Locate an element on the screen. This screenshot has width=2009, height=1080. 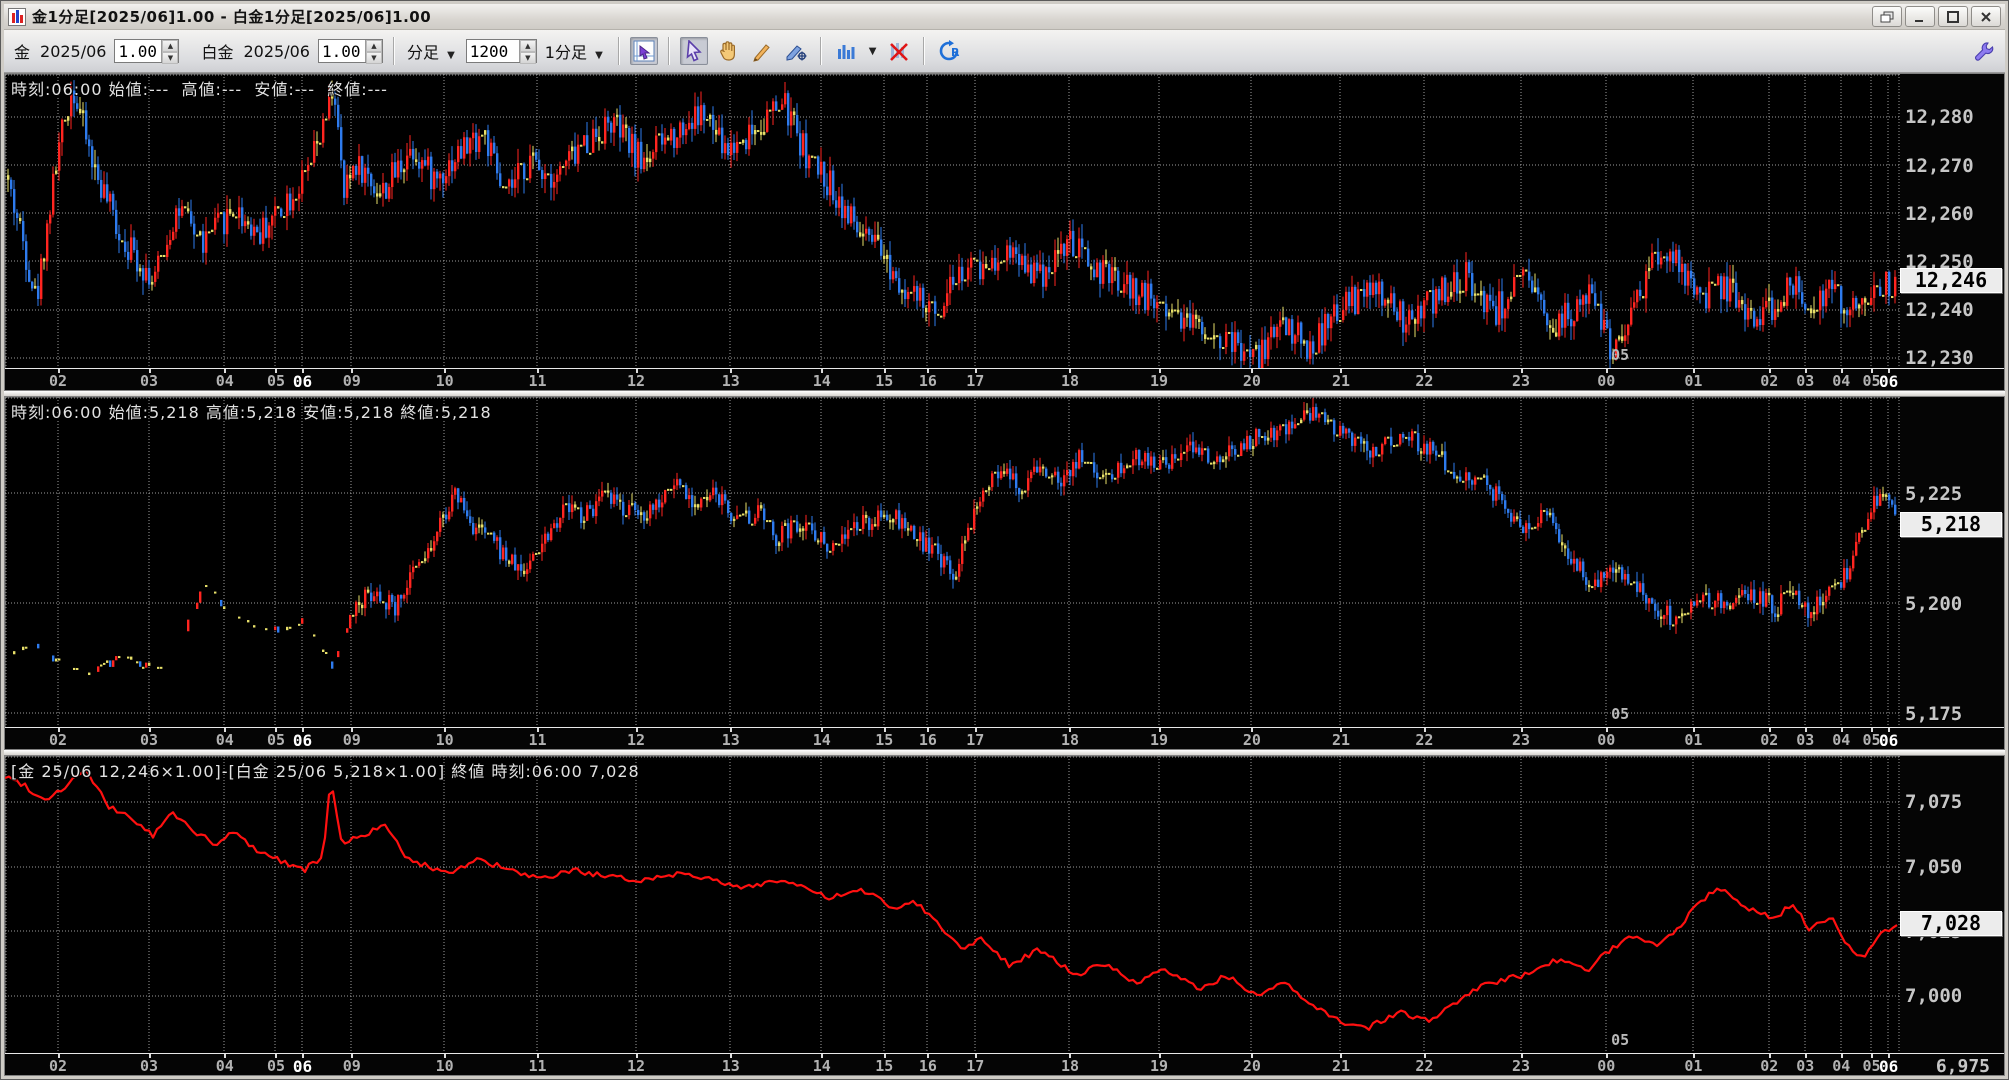
bar-count-spinner: ▲▼ is located at coordinates (501, 51).